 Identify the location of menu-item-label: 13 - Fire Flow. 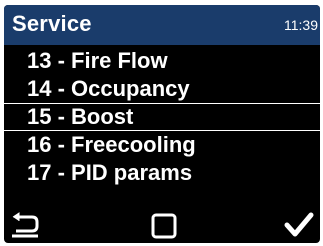
(97, 60).